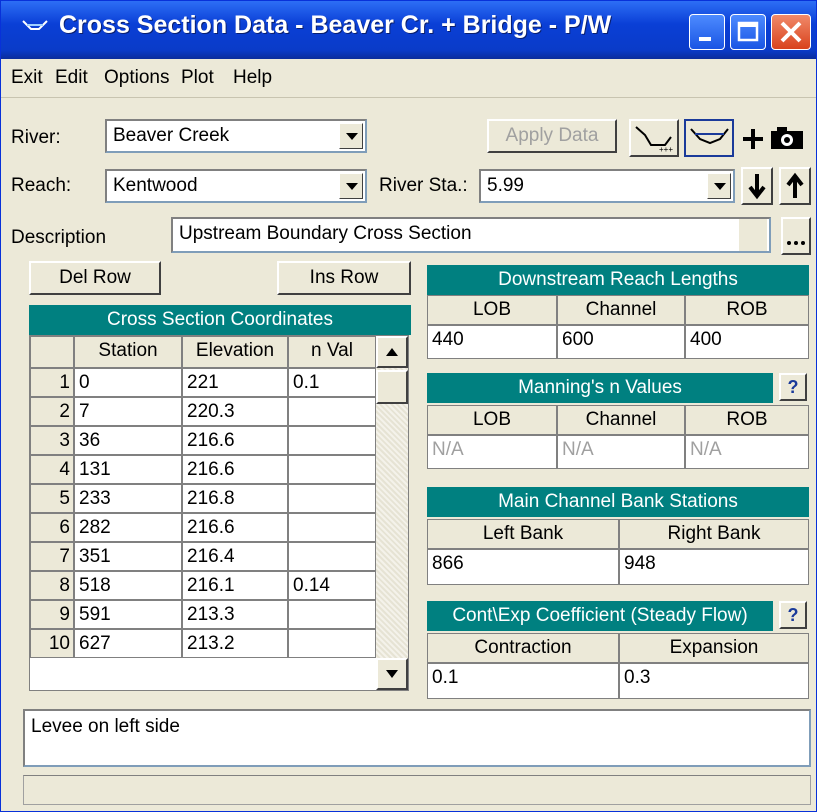 The width and height of the screenshot is (817, 812). What do you see at coordinates (793, 387) in the screenshot?
I see `mannings-help-button: ?` at bounding box center [793, 387].